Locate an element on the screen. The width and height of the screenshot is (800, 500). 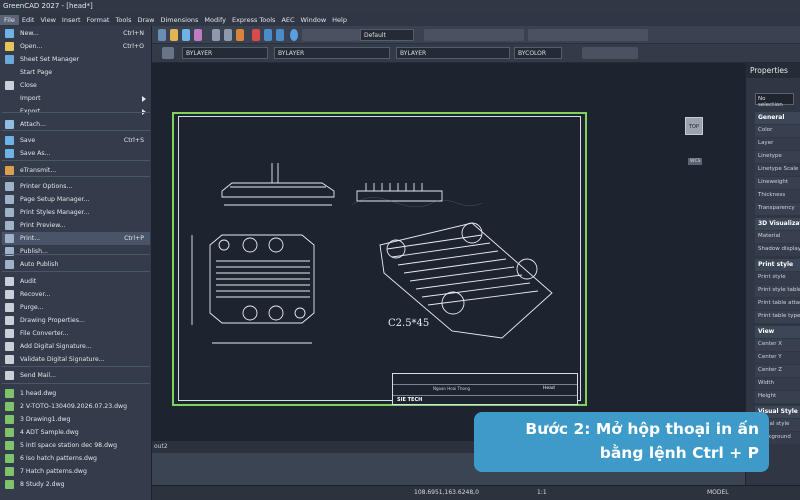
open-tool-icon is located at coordinates (174, 35).